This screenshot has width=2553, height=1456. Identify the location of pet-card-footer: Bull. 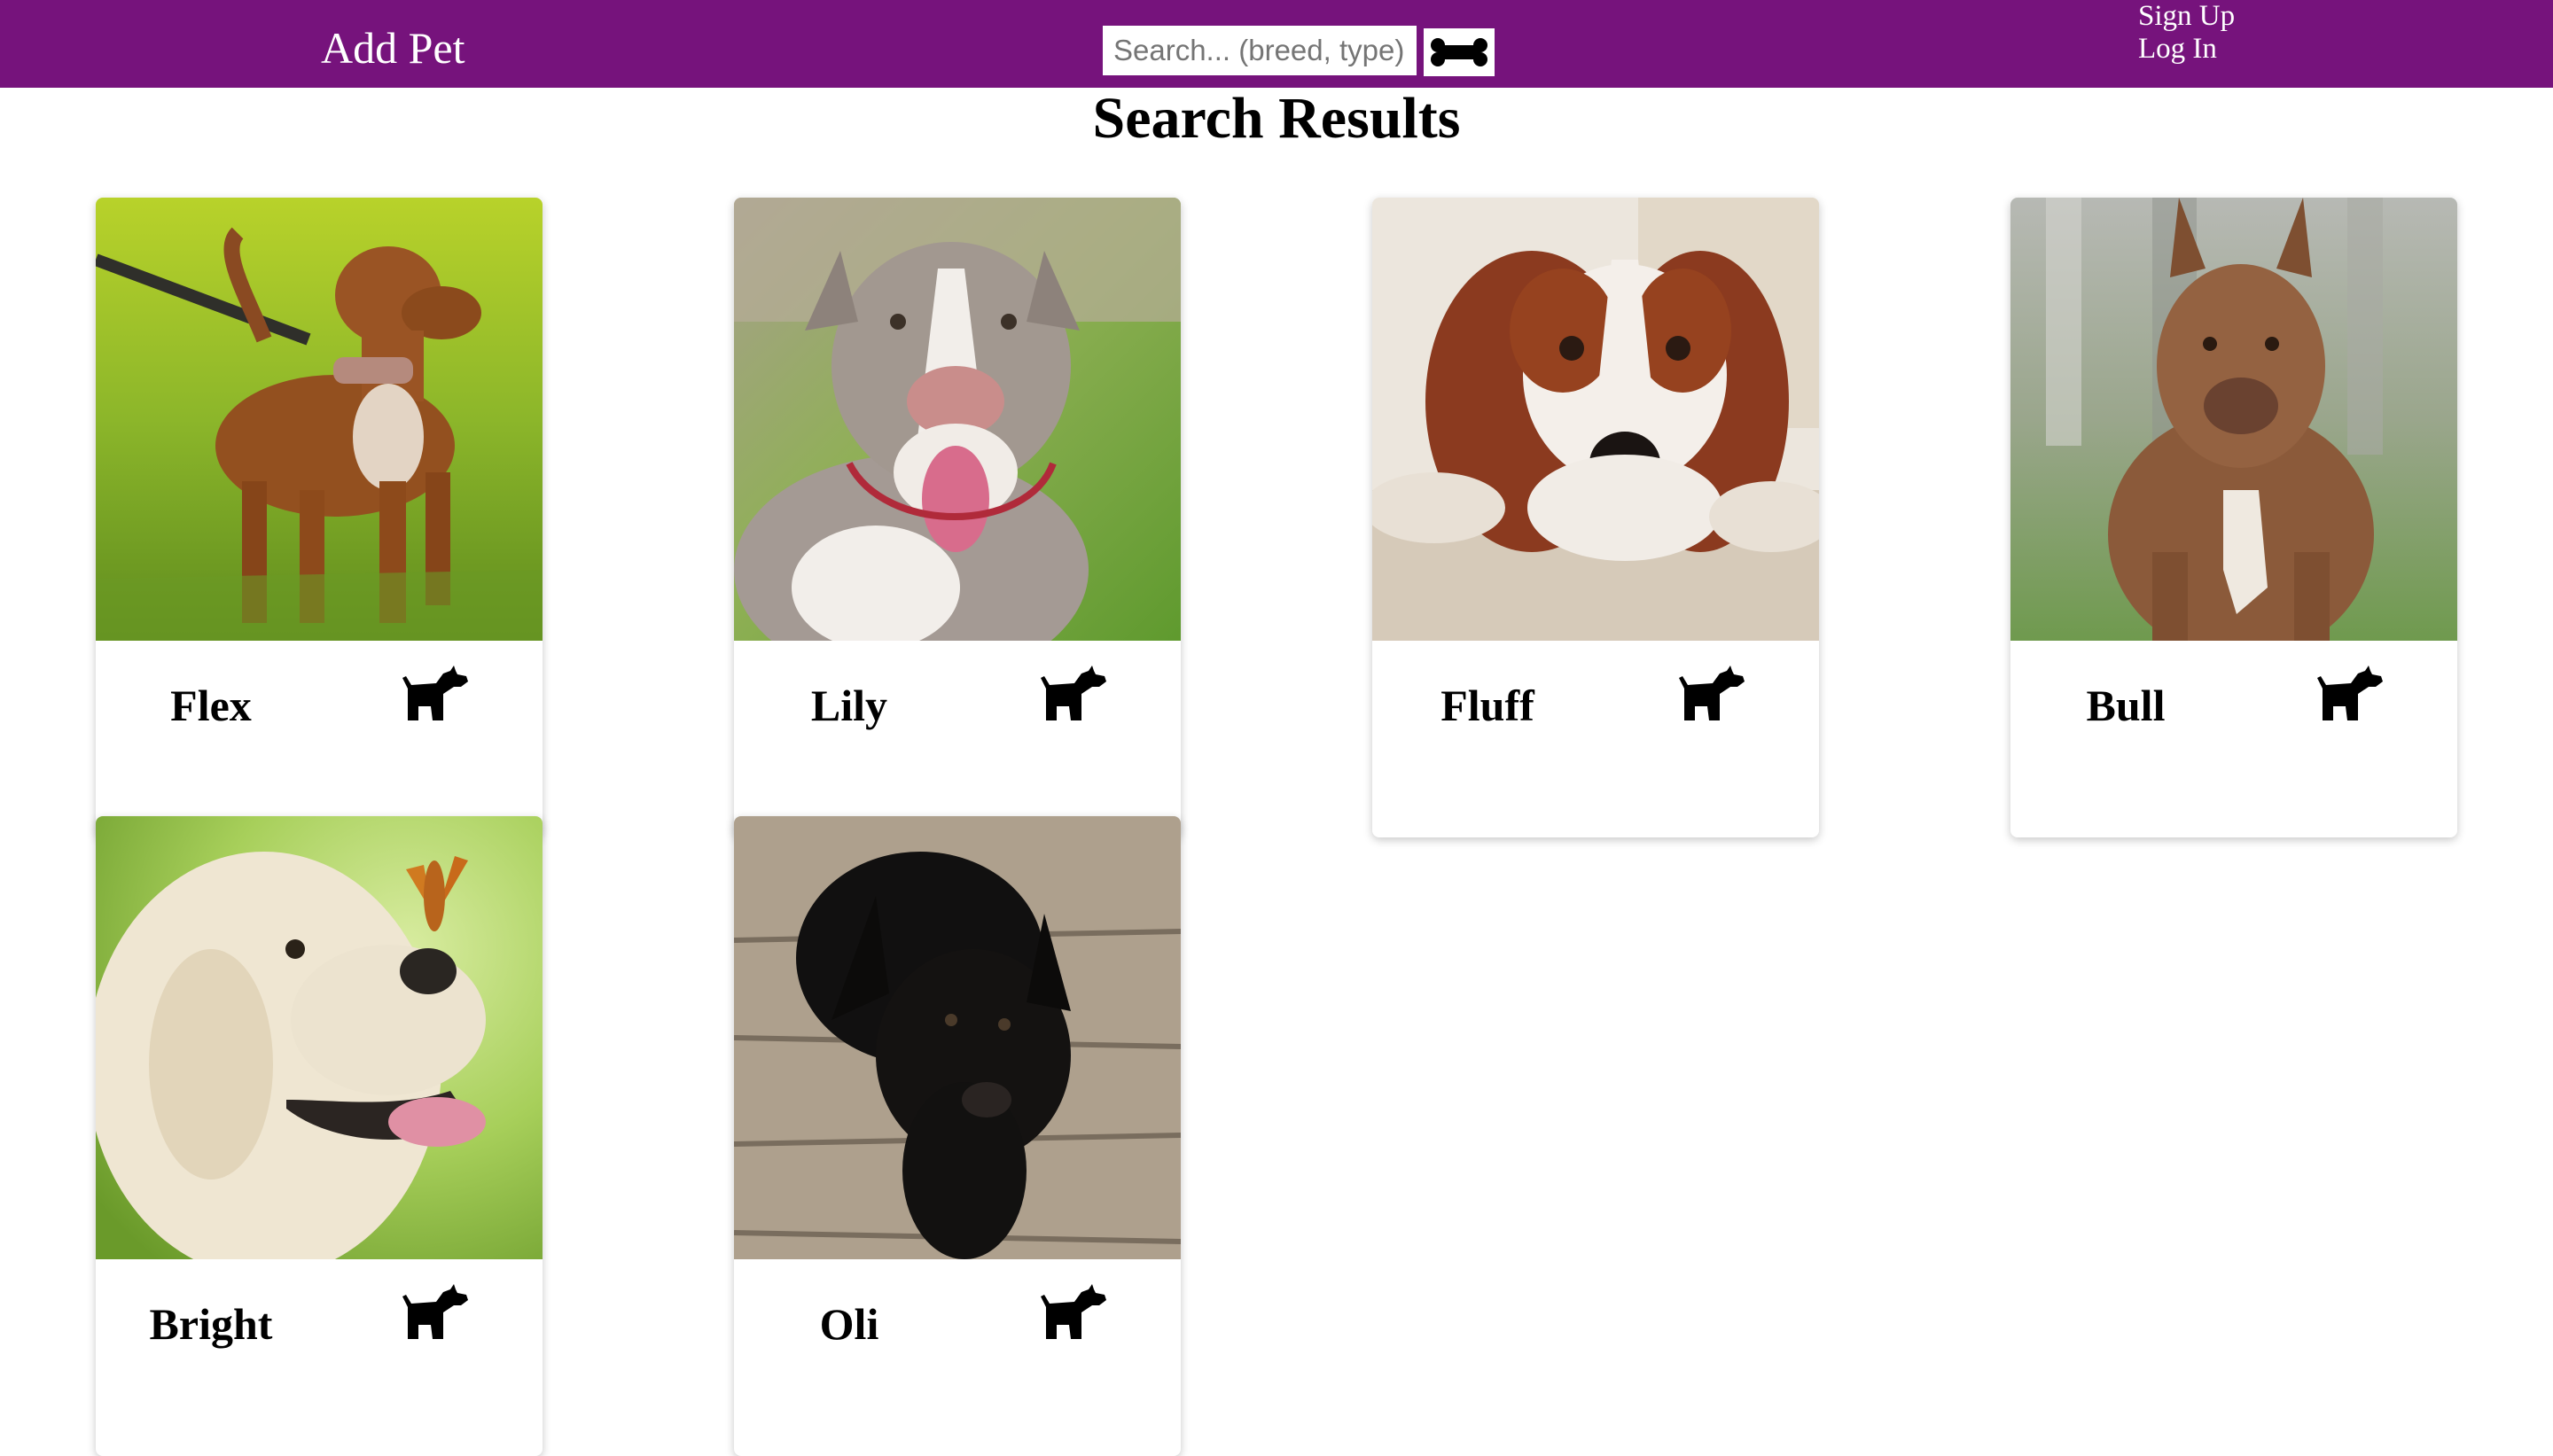
(2233, 706).